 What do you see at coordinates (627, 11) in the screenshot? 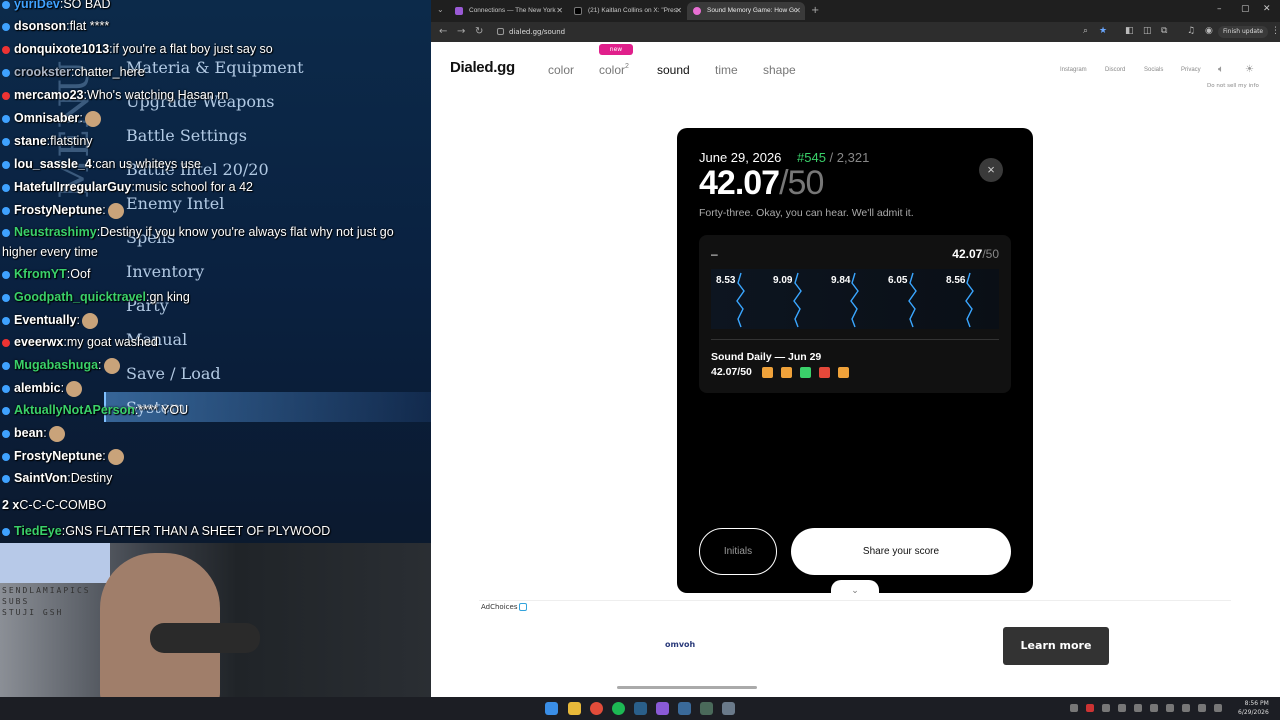
I see `browser-tab: (21) Kaitlan Collins on X: "Pres ✕` at bounding box center [627, 11].